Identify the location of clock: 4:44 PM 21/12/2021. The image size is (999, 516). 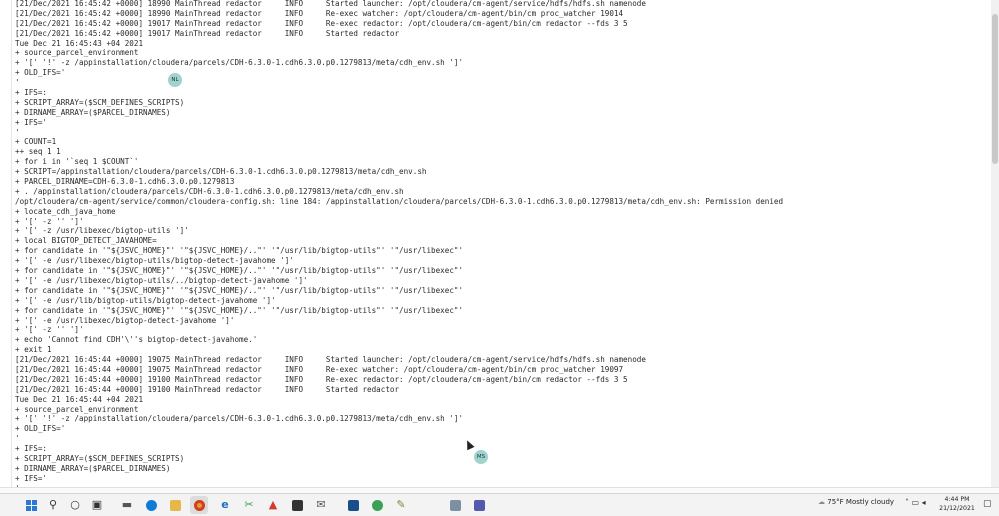
(957, 504).